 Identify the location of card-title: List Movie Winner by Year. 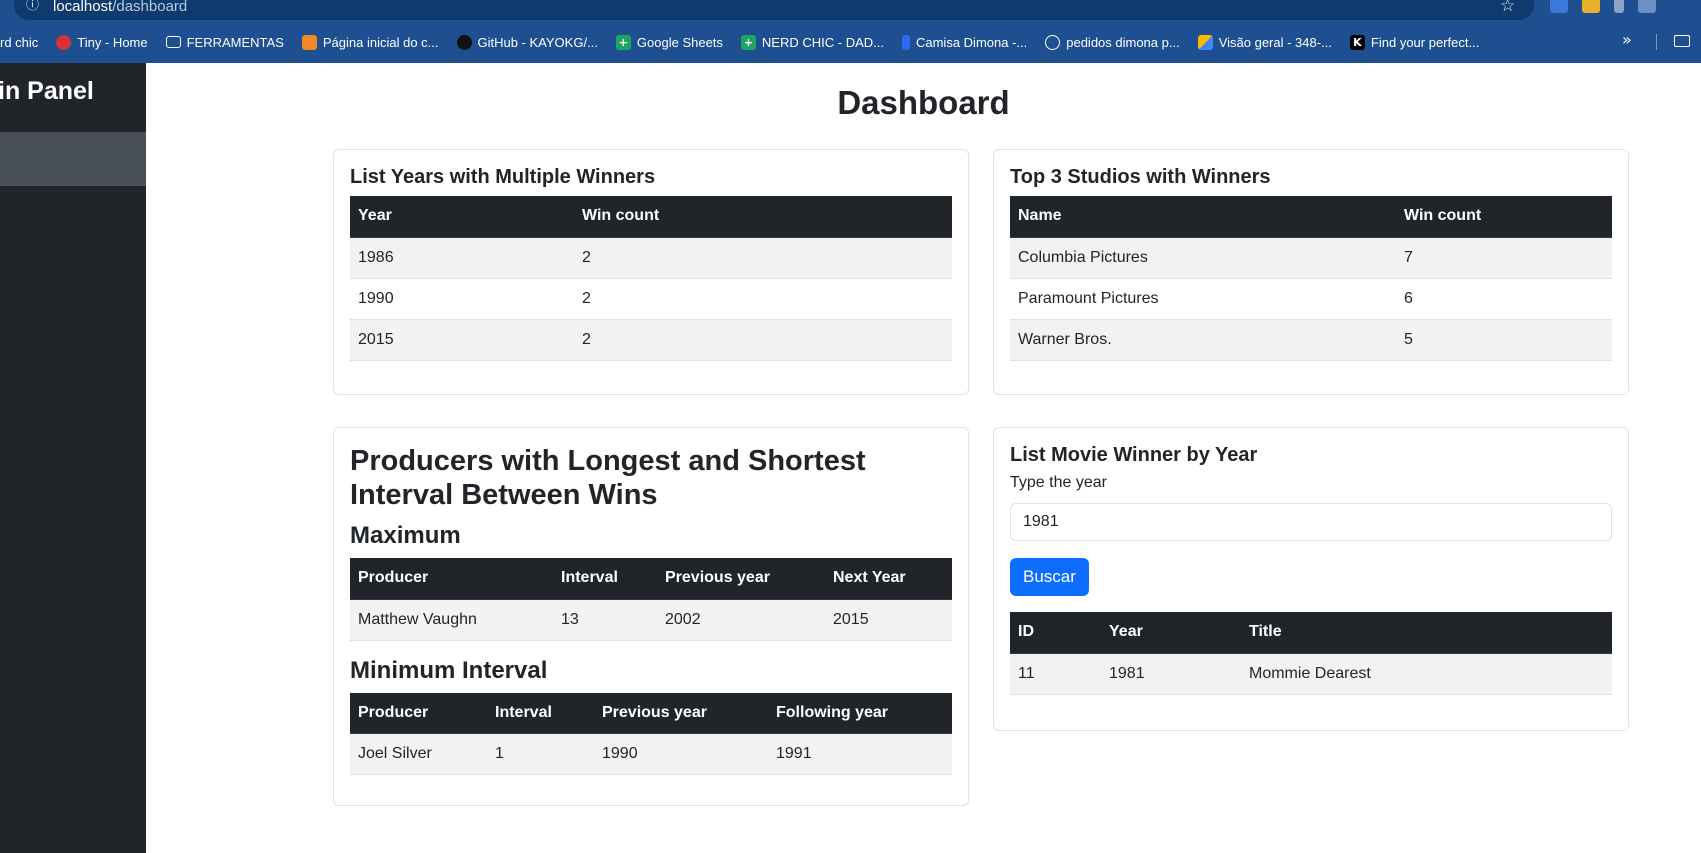
(1134, 455).